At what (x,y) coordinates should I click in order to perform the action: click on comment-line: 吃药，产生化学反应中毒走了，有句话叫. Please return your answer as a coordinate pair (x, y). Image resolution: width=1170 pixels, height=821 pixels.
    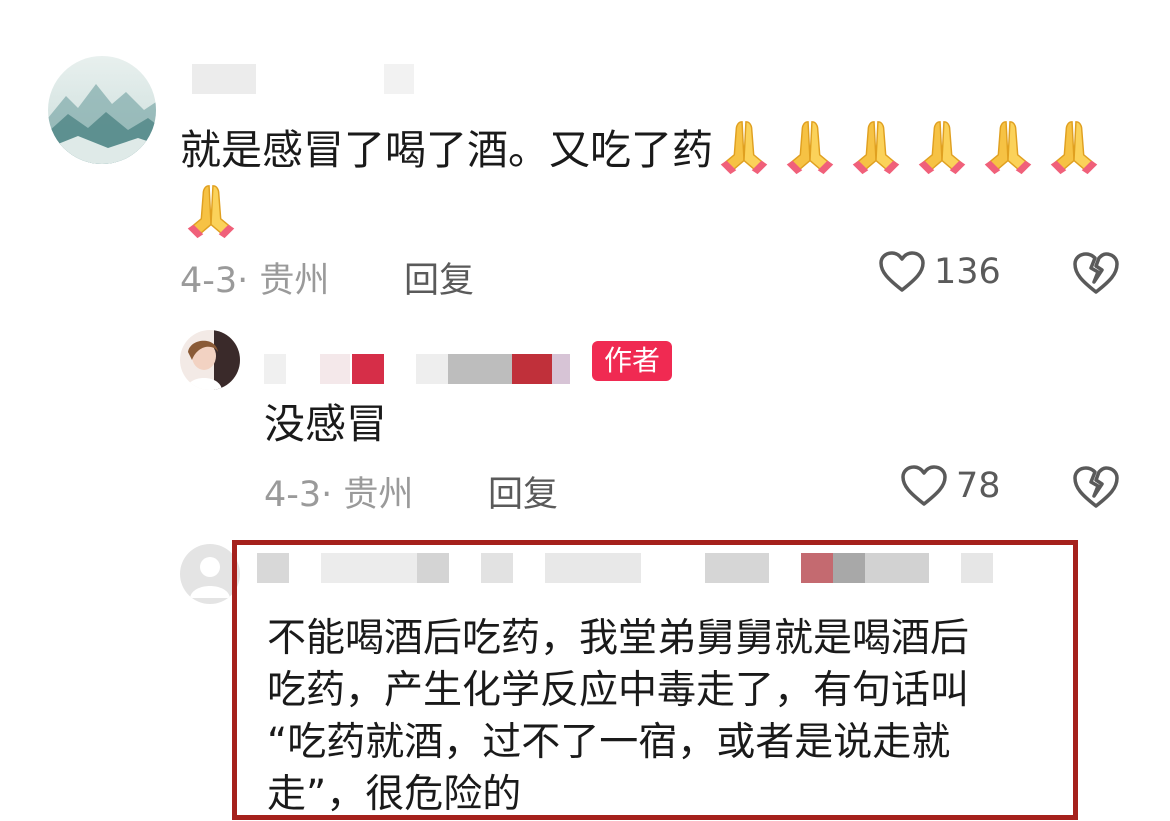
    Looking at the image, I should click on (618, 690).